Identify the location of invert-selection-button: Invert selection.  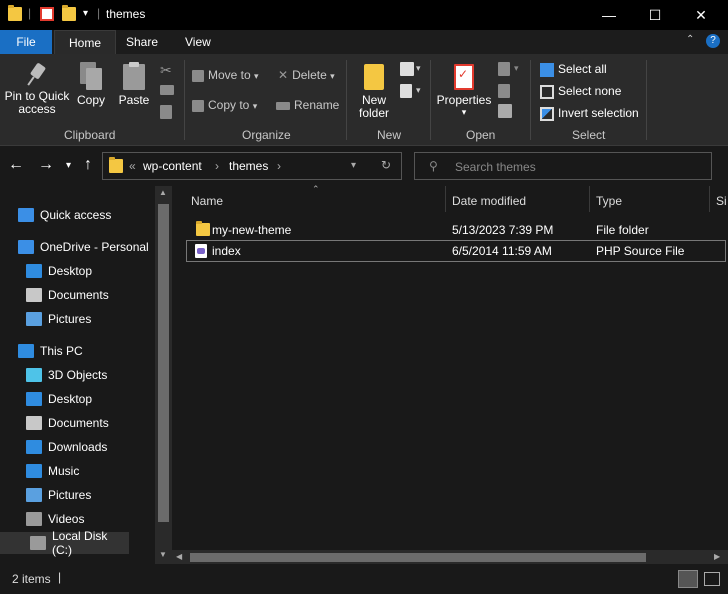
(589, 113).